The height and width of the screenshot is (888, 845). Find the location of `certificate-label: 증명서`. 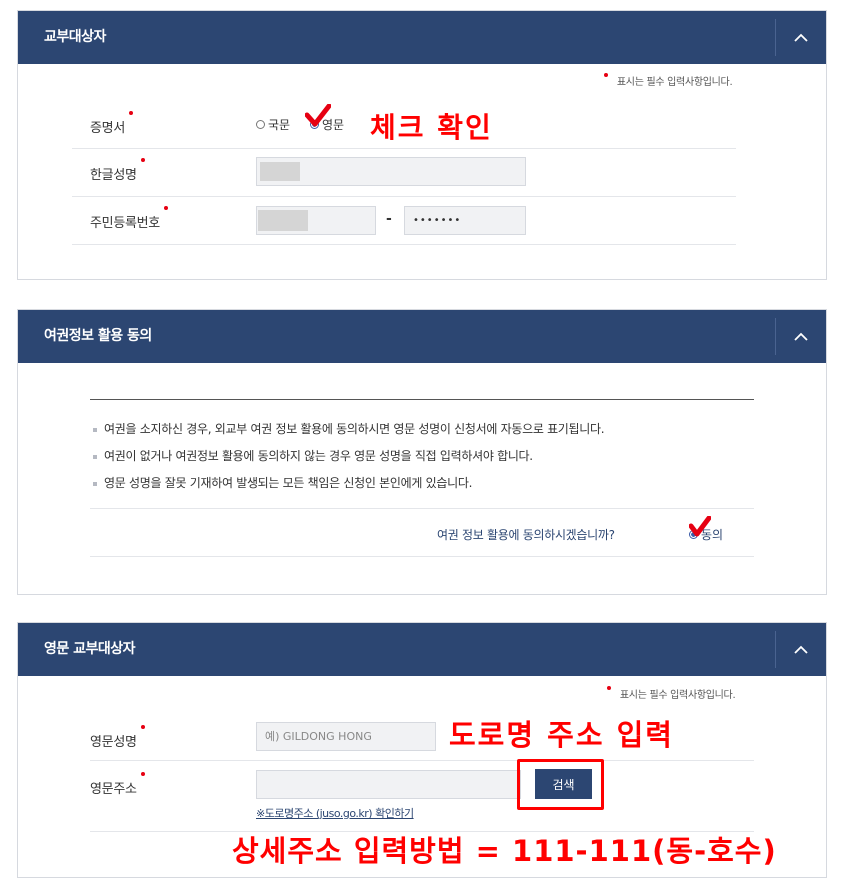

certificate-label: 증명서 is located at coordinates (111, 123).